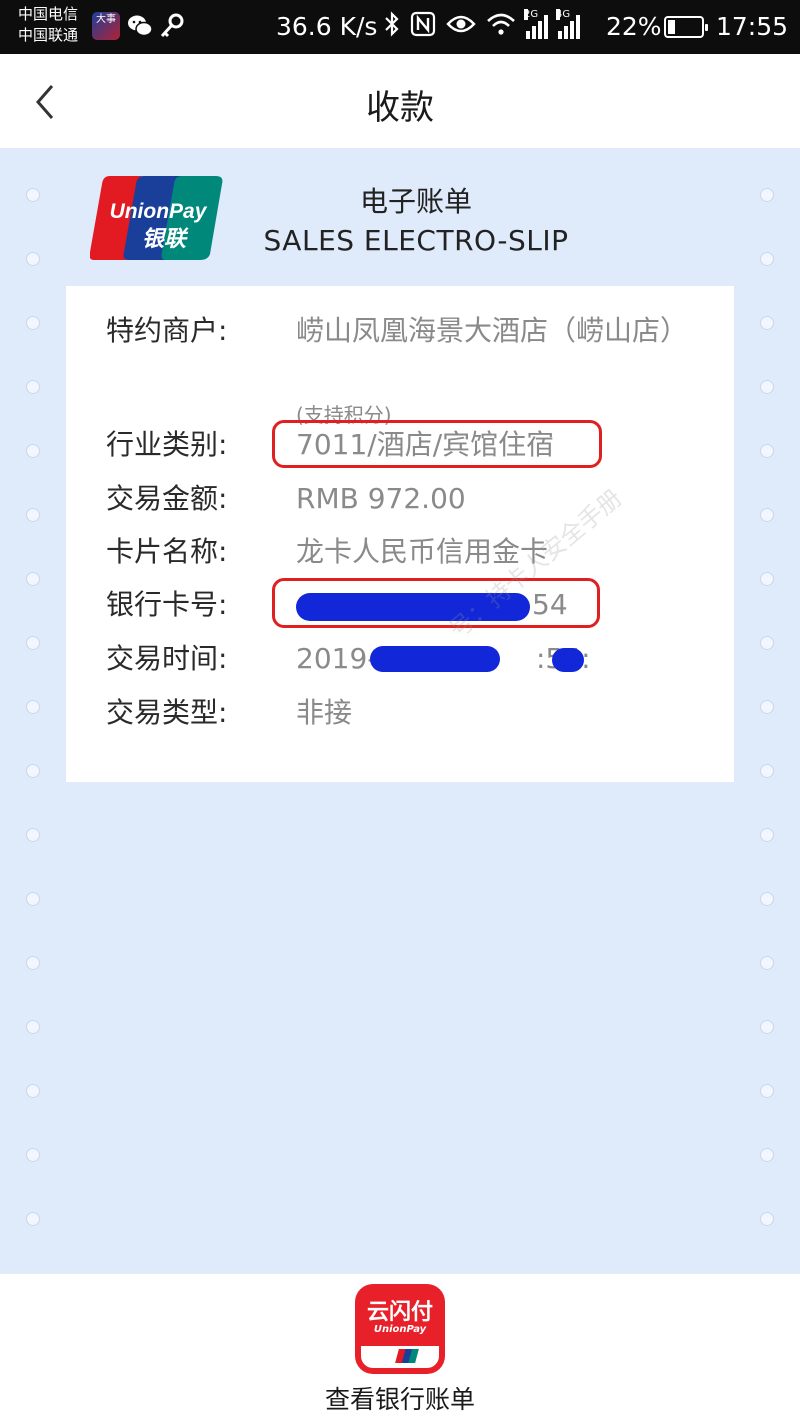 Image resolution: width=800 pixels, height=1422 pixels. I want to click on field-value: 崂山凤凰海景大酒店（崂山店）, so click(492, 330).